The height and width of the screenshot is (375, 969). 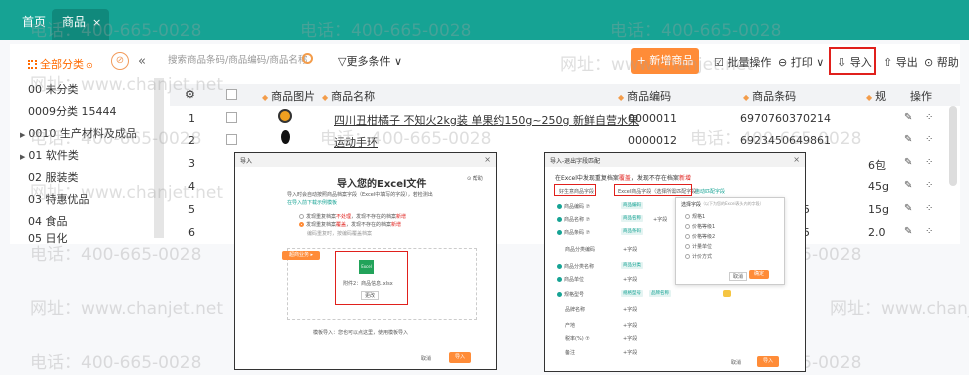 I want to click on product-spec: 2.0, so click(x=877, y=232).